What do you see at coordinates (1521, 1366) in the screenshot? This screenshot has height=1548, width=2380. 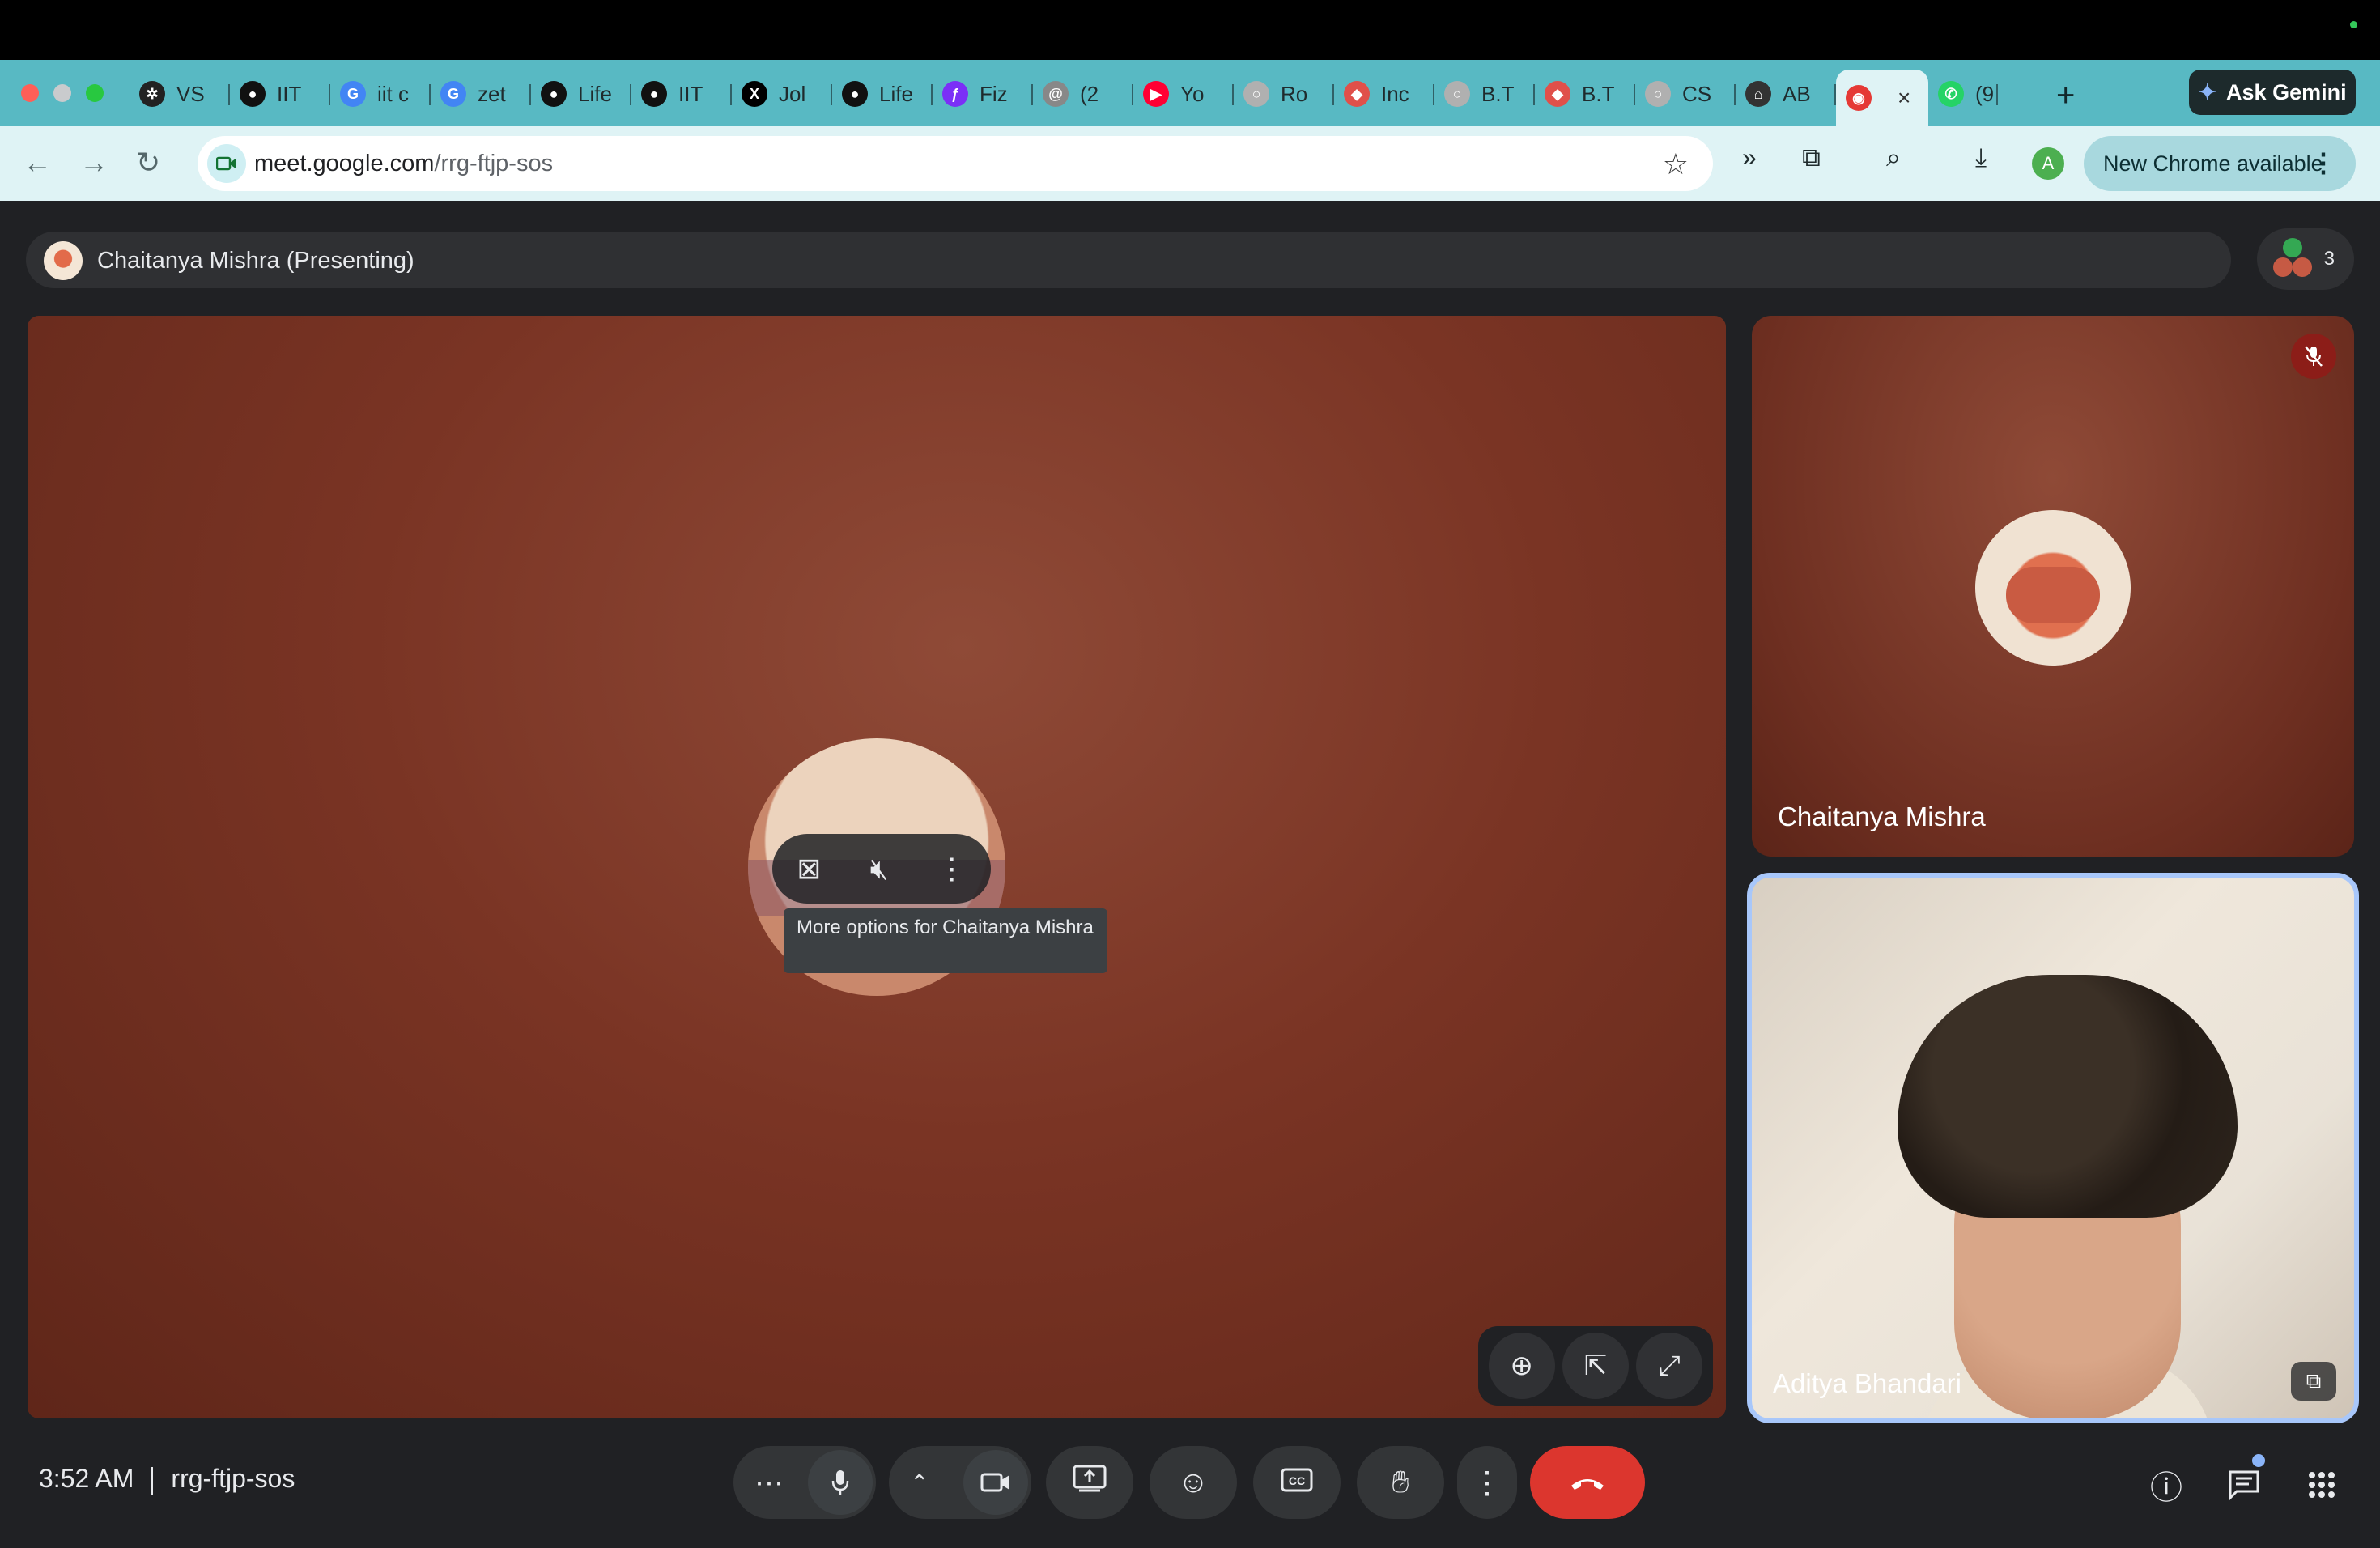 I see `zoom-in-icon: ⊕` at bounding box center [1521, 1366].